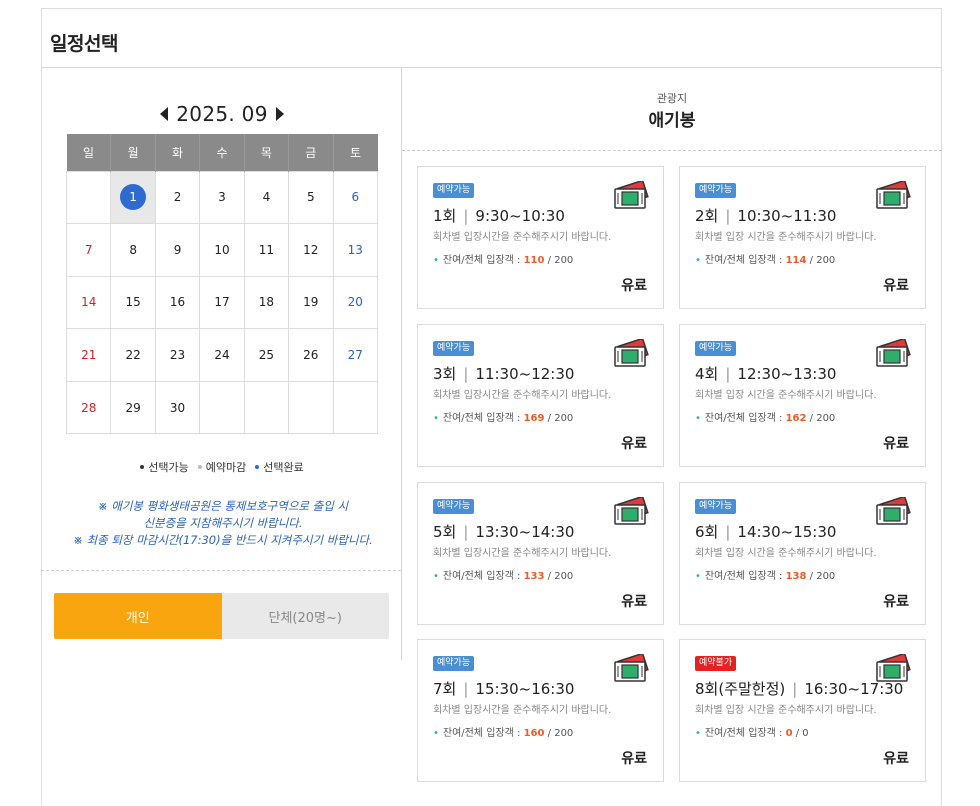 The width and height of the screenshot is (980, 806). Describe the element at coordinates (445, 689) in the screenshot. I see `session-round: 7회` at that location.